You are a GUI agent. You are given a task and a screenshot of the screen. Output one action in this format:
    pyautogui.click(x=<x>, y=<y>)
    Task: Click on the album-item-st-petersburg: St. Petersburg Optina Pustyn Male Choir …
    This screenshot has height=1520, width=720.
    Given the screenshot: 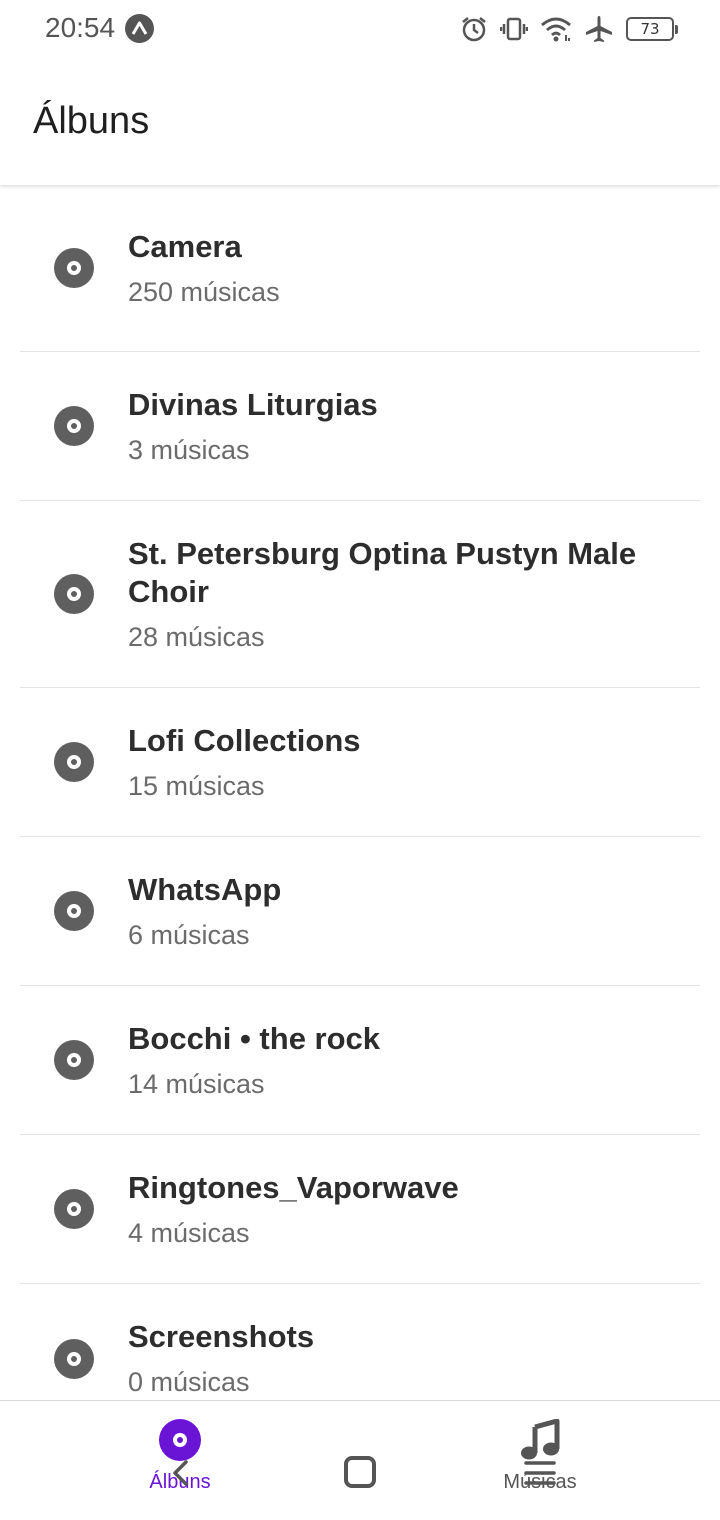 What is the action you would take?
    pyautogui.click(x=360, y=594)
    